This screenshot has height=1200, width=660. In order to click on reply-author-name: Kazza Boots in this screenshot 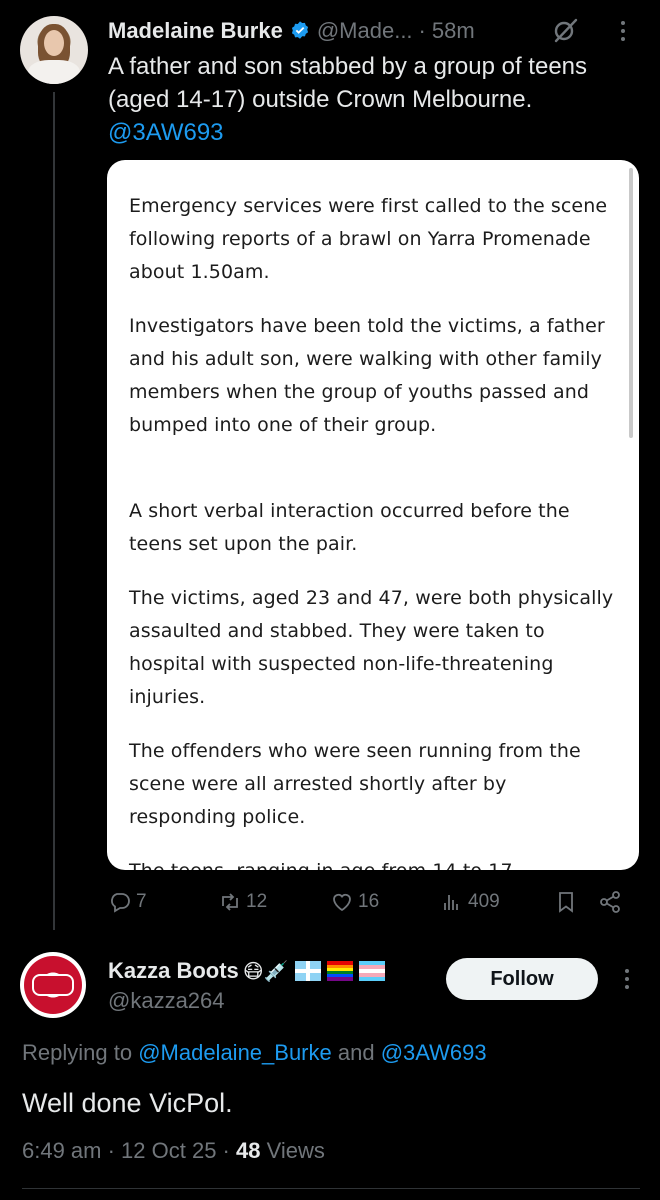, I will do `click(173, 971)`.